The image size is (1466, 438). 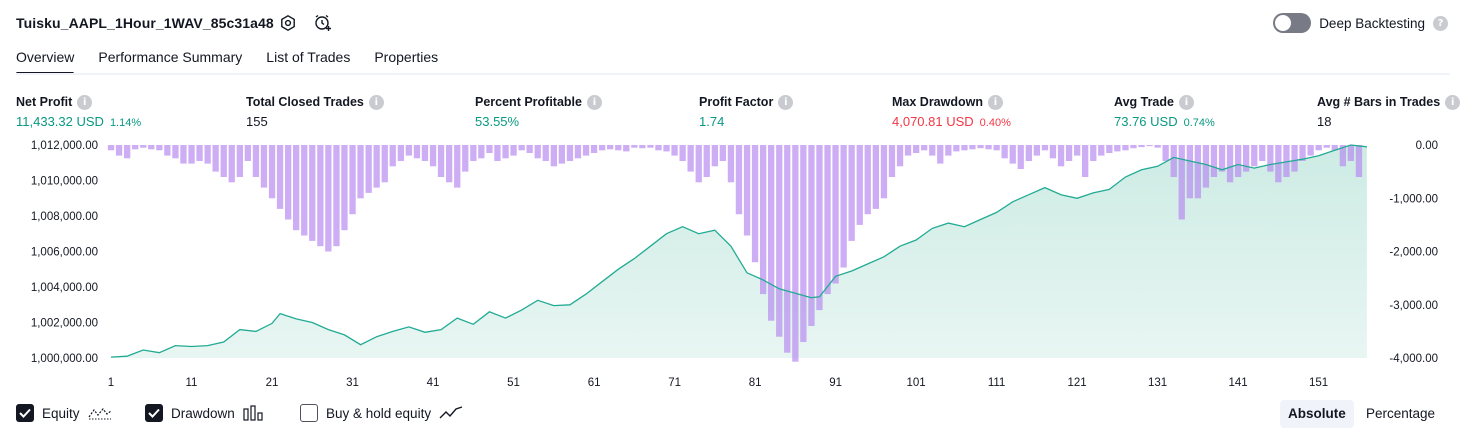 I want to click on help-icon: ?, so click(x=1440, y=23).